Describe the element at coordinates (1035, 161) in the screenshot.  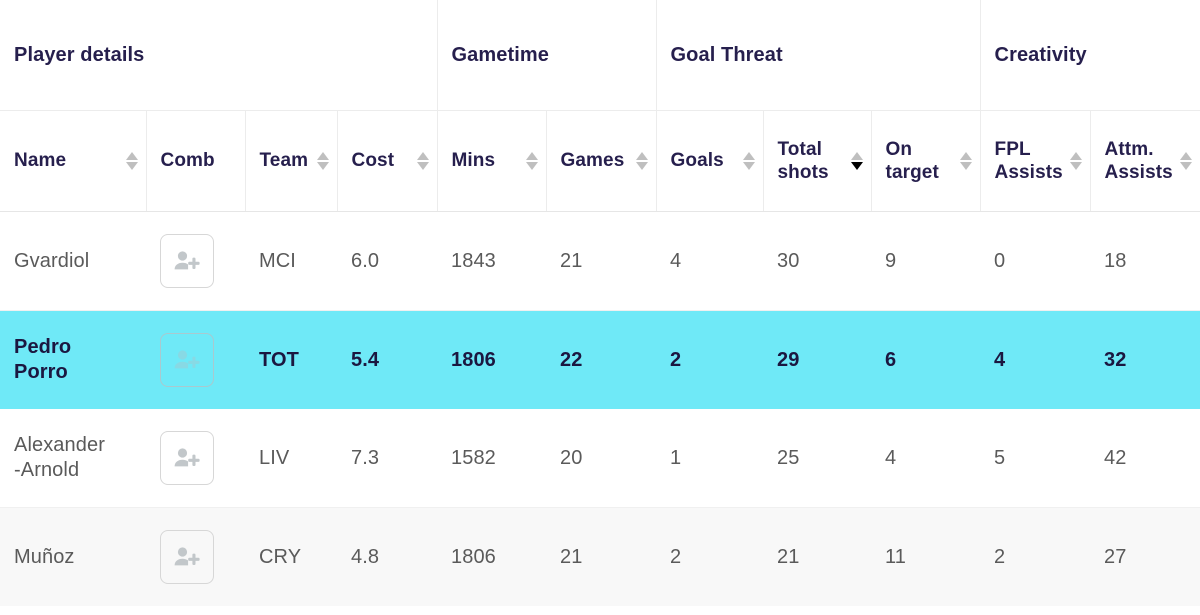
I see `column-header-fpl-assists: FPL Assists` at that location.